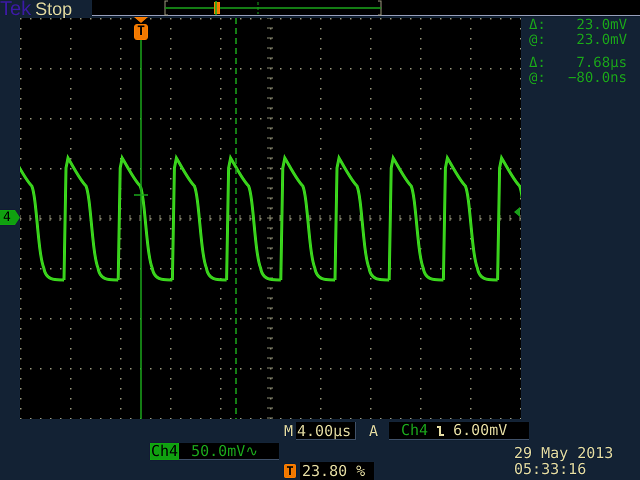 Image resolution: width=640 pixels, height=480 pixels. Describe the element at coordinates (53, 9) in the screenshot. I see `acquisition-status: Stop` at that location.